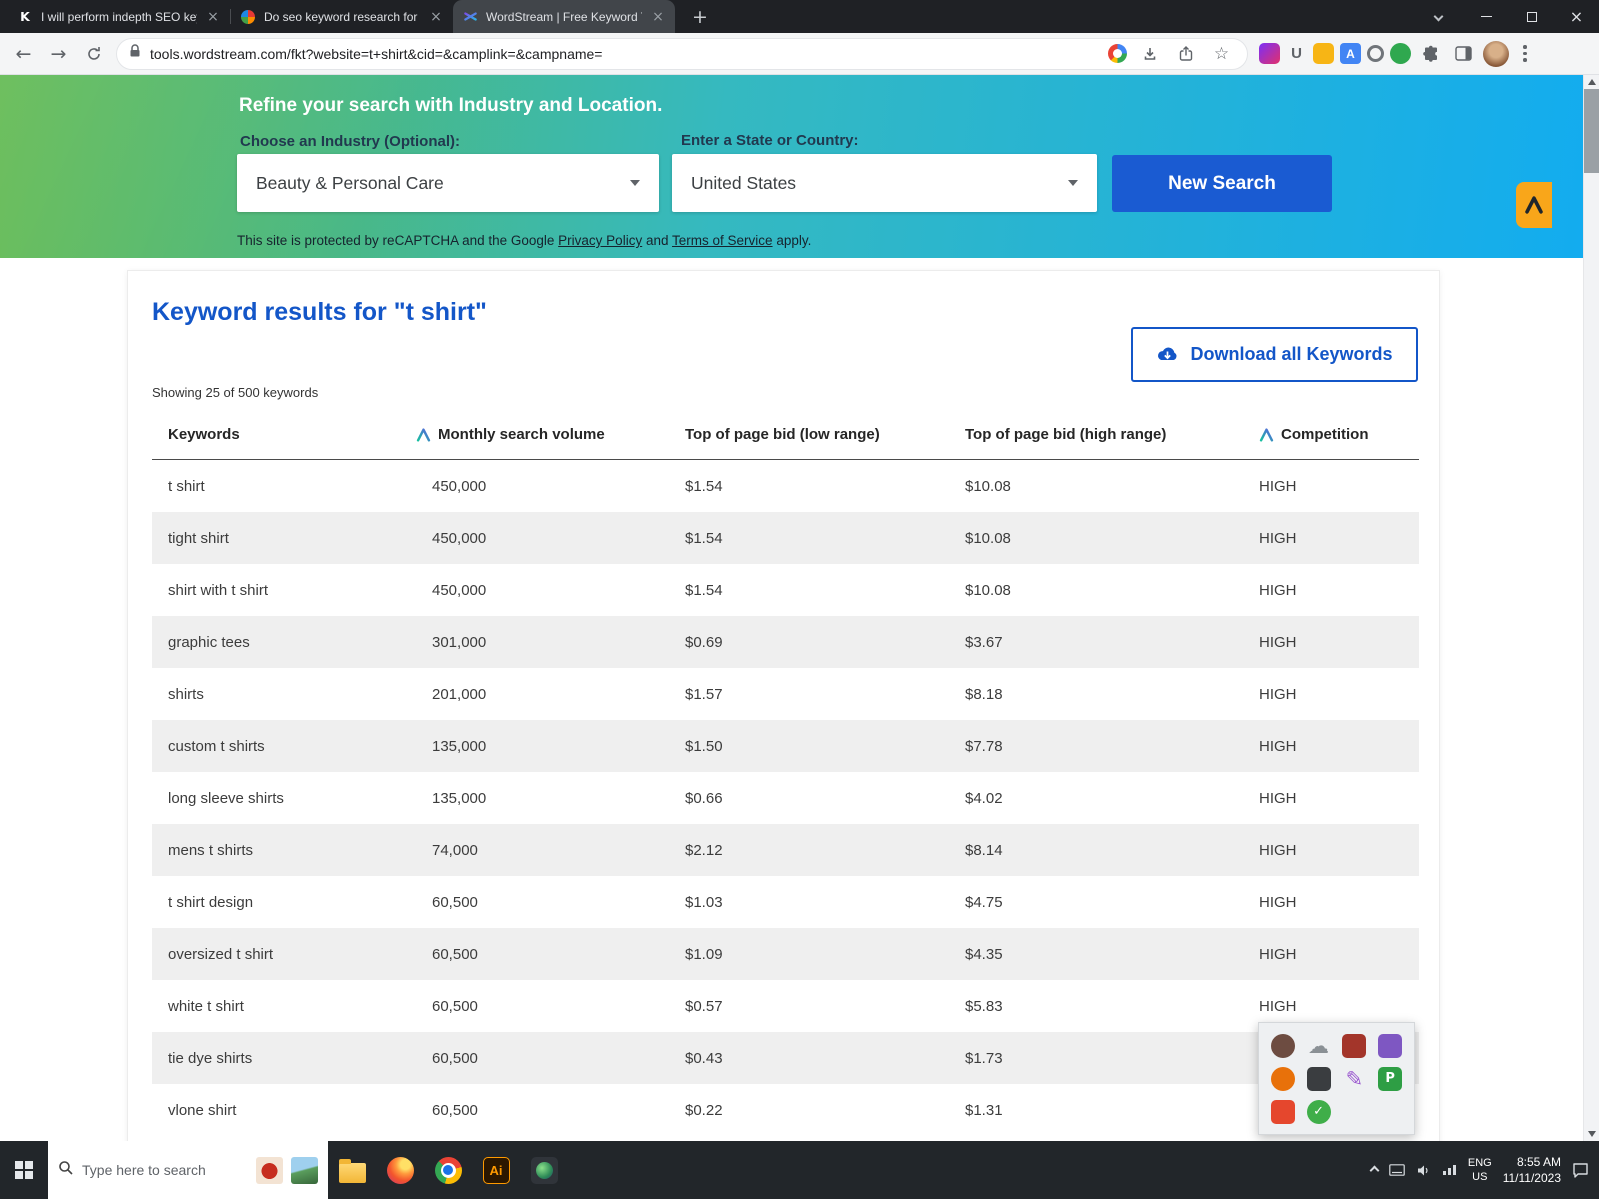 This screenshot has width=1599, height=1199. What do you see at coordinates (1430, 53) in the screenshot?
I see `extensions-puzzle-icon` at bounding box center [1430, 53].